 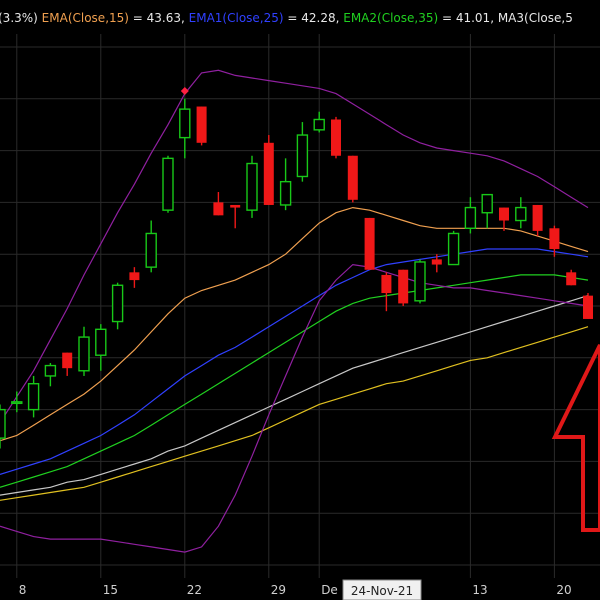 What do you see at coordinates (329, 590) in the screenshot?
I see `x-tick-label: De` at bounding box center [329, 590].